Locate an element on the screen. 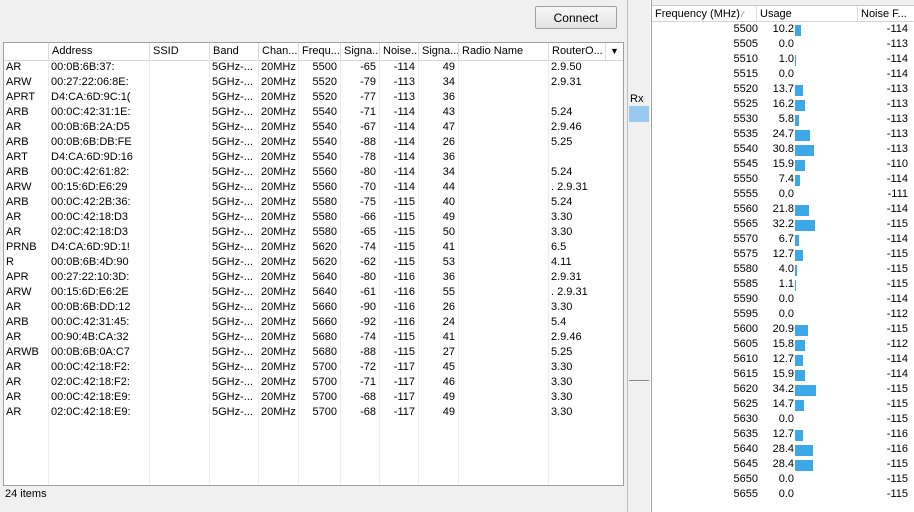  frequency-row: 5655 0.0 -115 is located at coordinates (783, 494).